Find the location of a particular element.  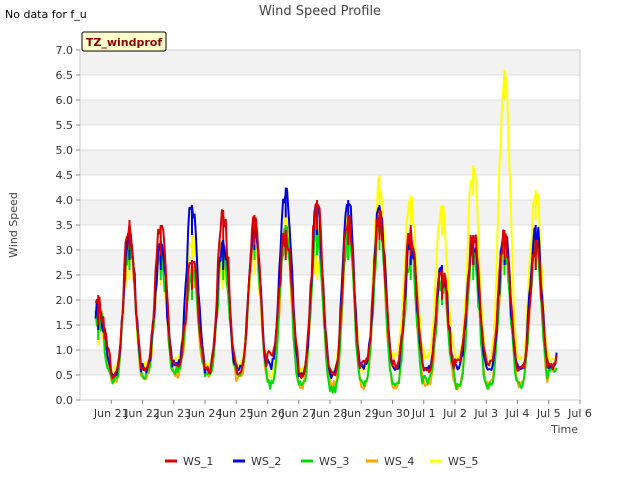

legend-item-ws-1: WS_1 is located at coordinates (189, 461).